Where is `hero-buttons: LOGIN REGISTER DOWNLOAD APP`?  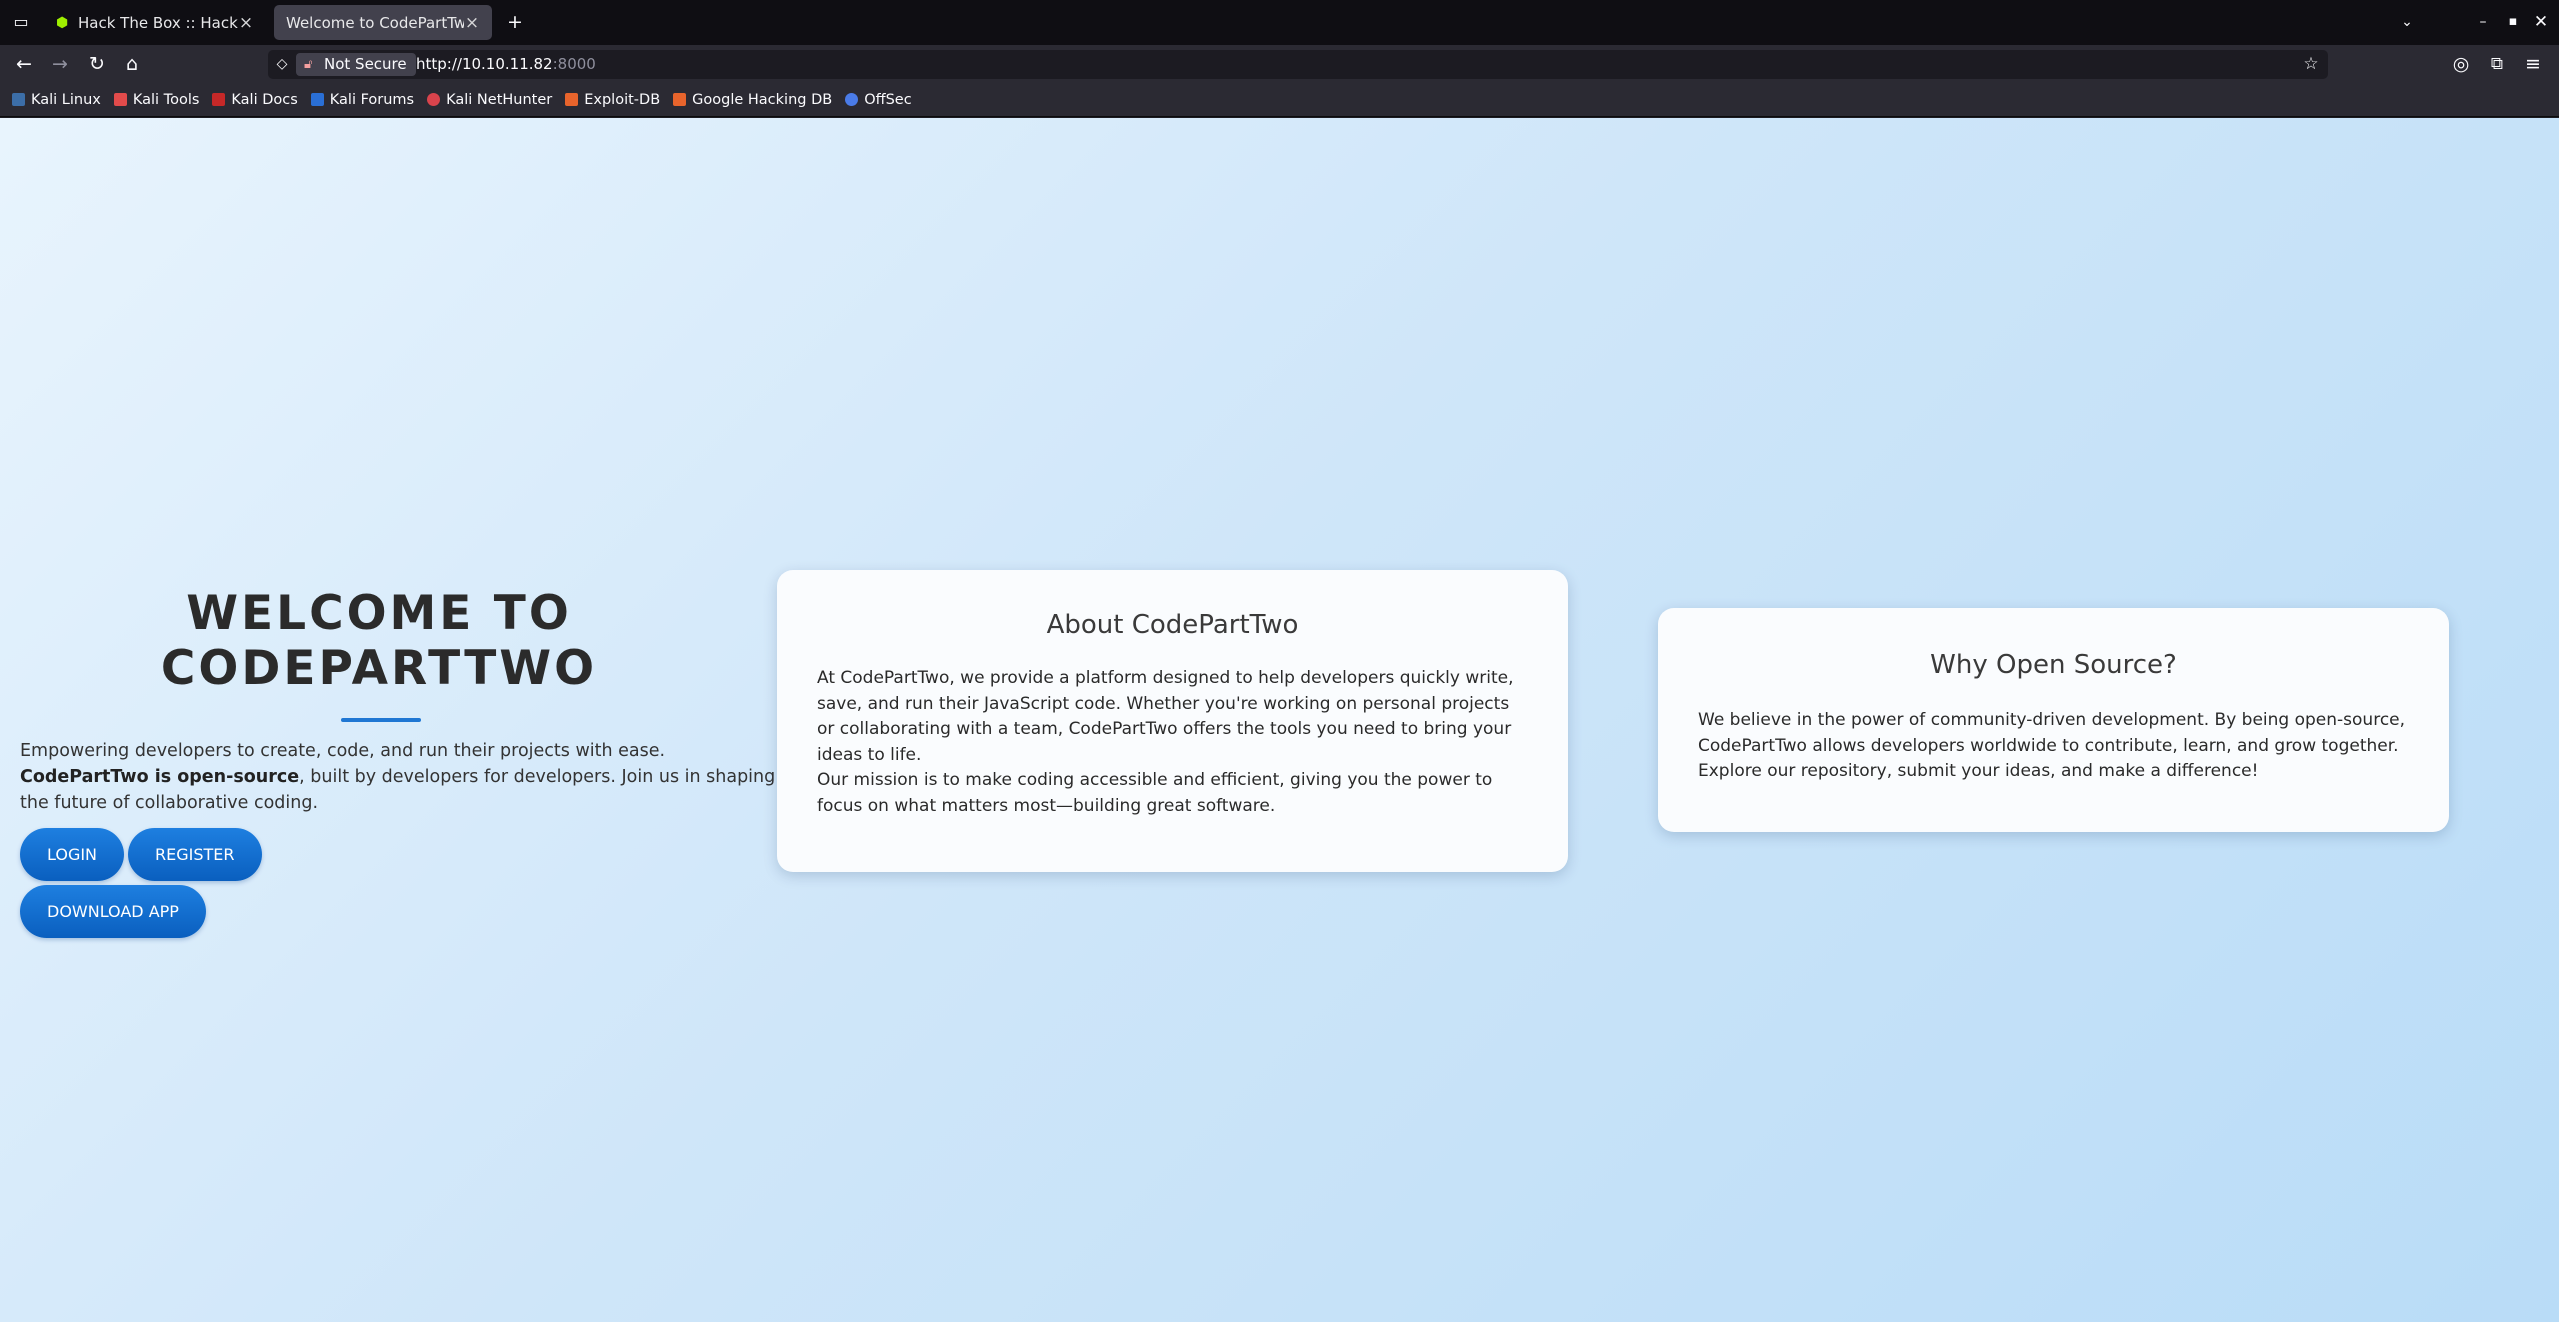 hero-buttons: LOGIN REGISTER DOWNLOAD APP is located at coordinates (170, 883).